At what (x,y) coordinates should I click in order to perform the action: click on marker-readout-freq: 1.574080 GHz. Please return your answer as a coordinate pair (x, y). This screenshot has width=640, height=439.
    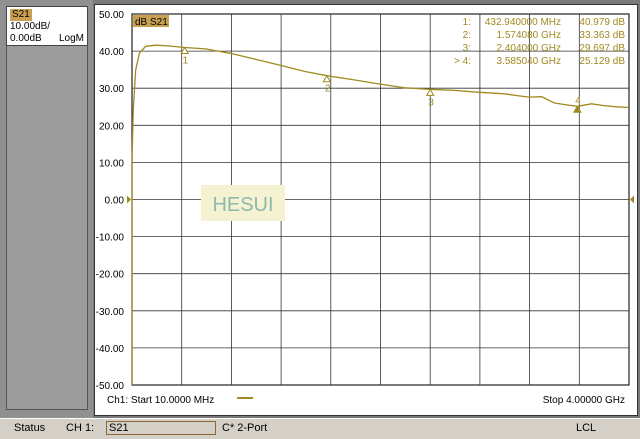
    Looking at the image, I should click on (529, 35).